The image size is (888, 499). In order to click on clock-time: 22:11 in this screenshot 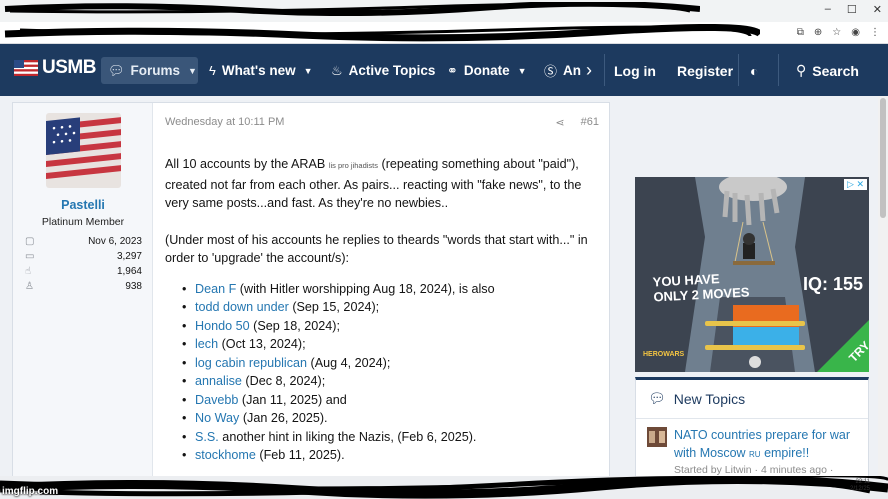, I will do `click(863, 482)`.